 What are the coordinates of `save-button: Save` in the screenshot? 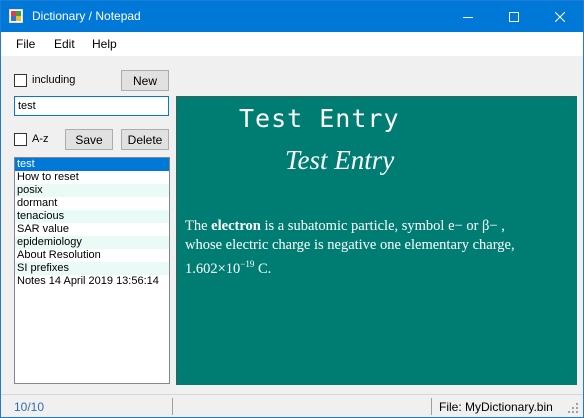 It's located at (89, 139).